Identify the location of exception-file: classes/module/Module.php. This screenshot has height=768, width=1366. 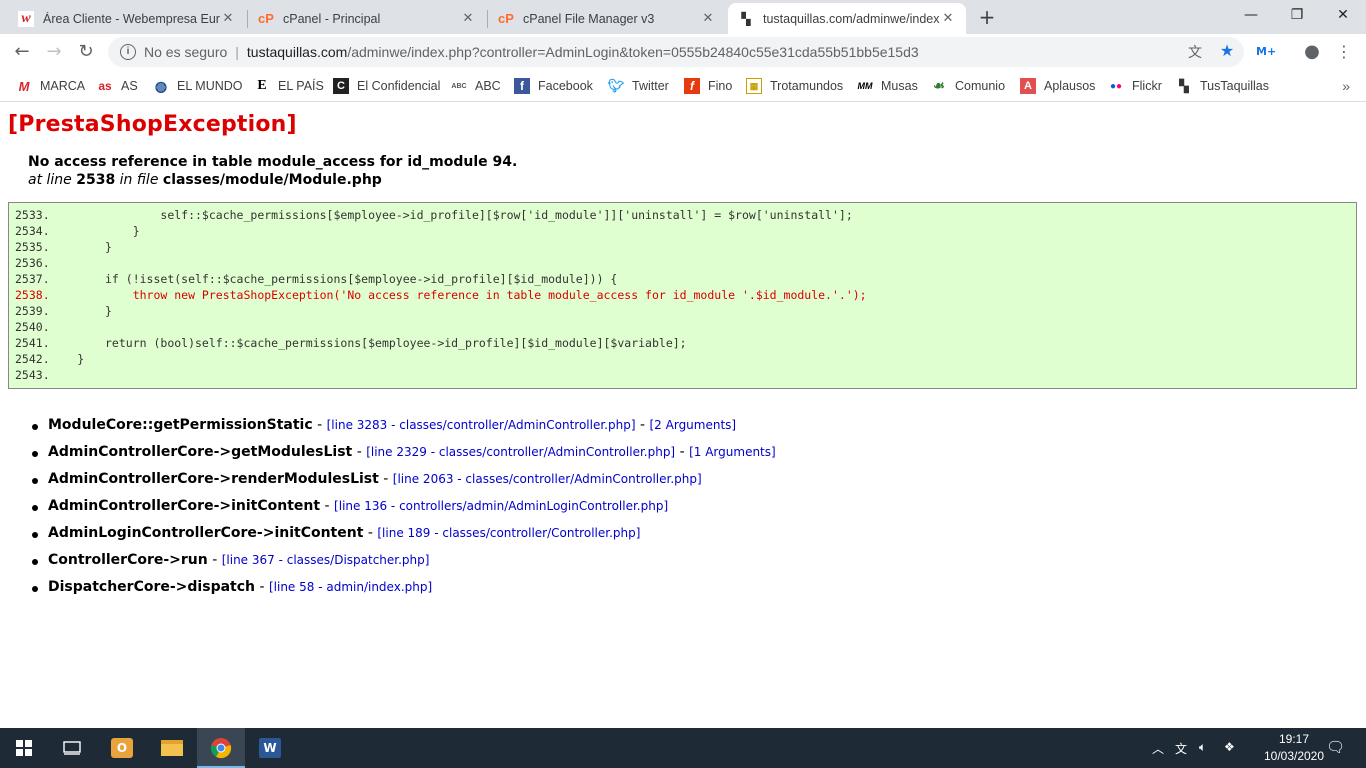
(272, 180).